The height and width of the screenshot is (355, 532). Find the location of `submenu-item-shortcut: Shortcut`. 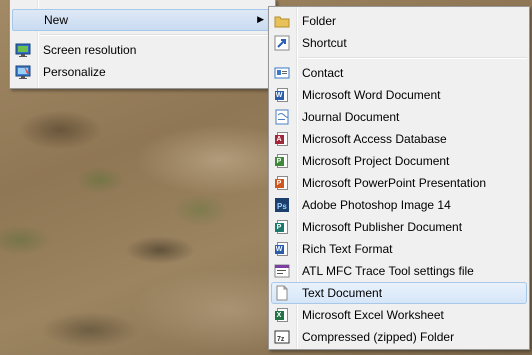

submenu-item-shortcut: Shortcut is located at coordinates (399, 43).